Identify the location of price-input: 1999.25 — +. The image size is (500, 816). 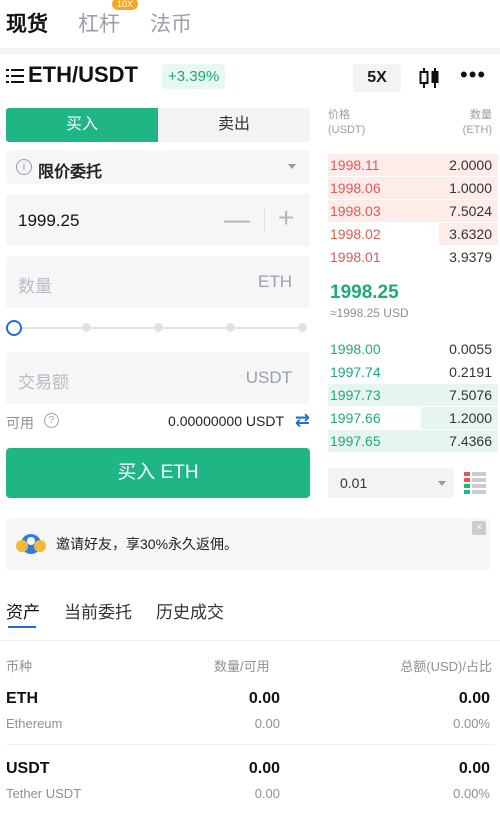
(158, 220).